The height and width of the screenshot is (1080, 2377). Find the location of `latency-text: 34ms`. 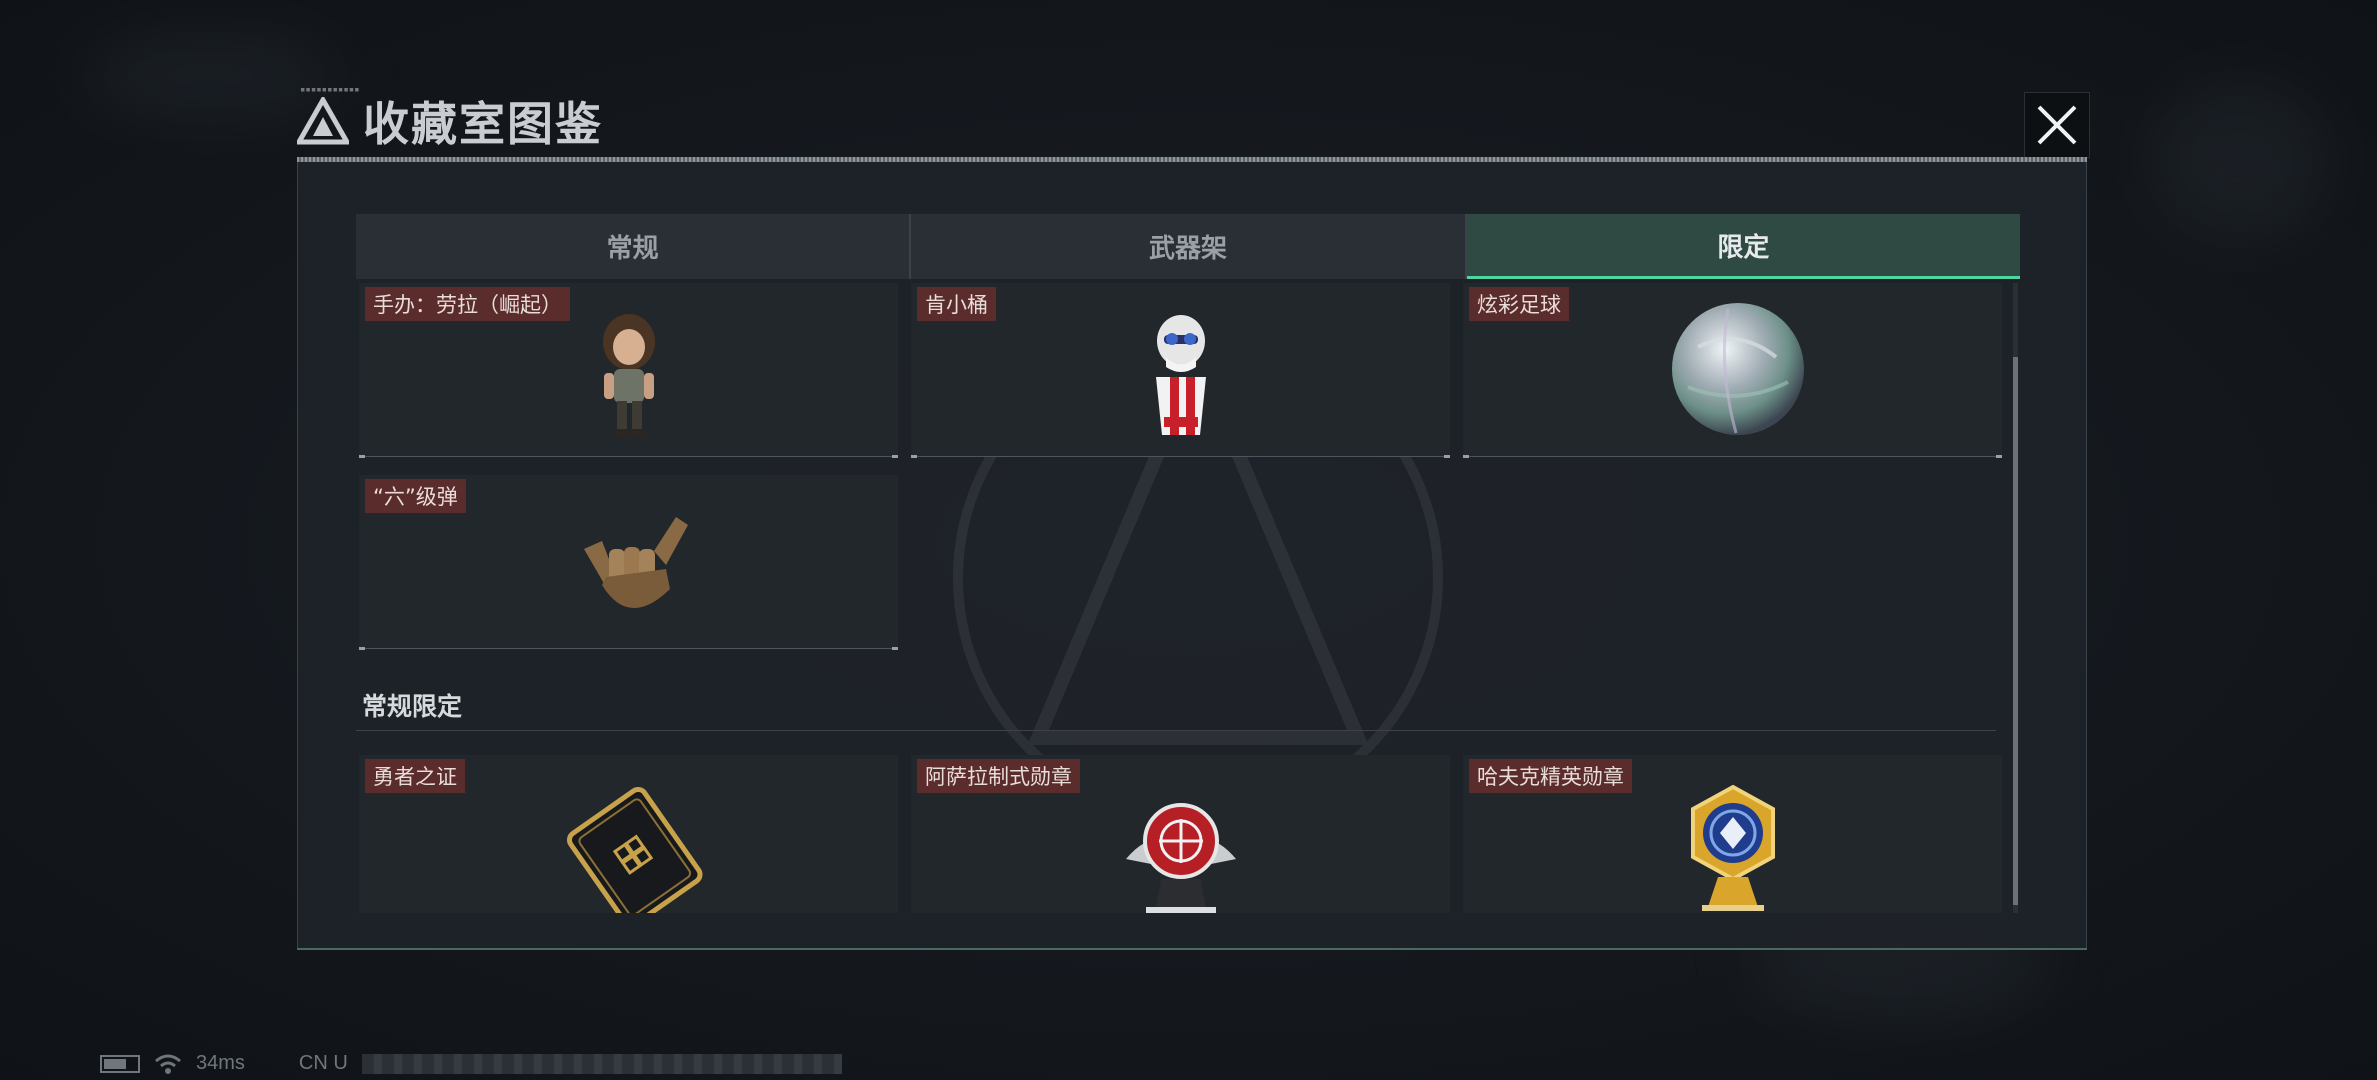

latency-text: 34ms is located at coordinates (220, 1063).